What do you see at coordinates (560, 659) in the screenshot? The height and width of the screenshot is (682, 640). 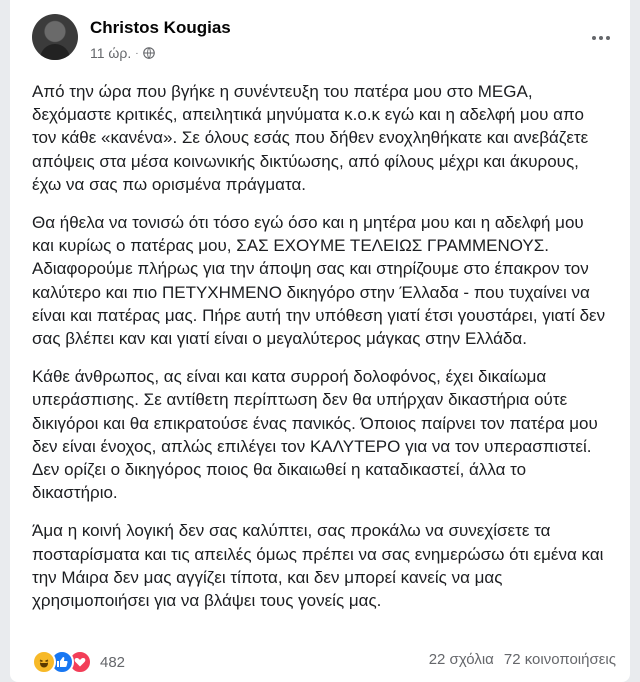 I see `shares-count: 72 κοινοποιήσεις` at bounding box center [560, 659].